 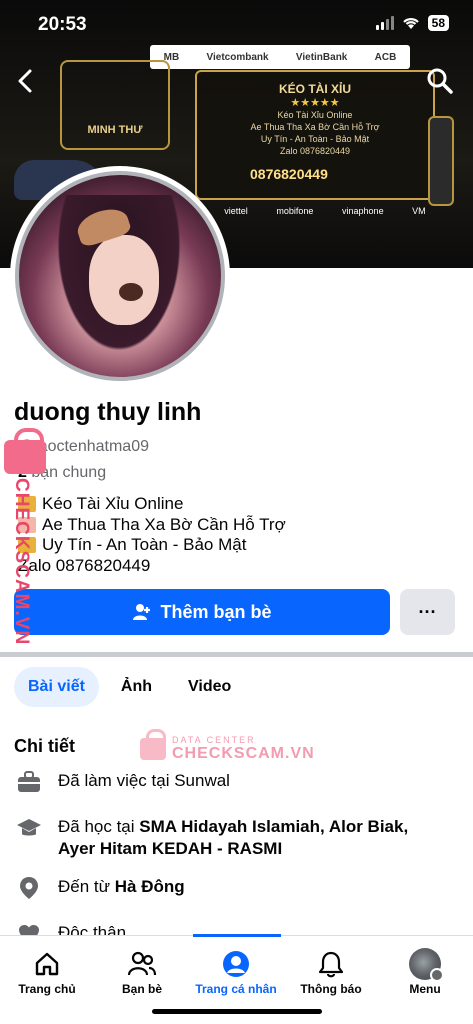 I want to click on avatar-image, so click(x=120, y=276).